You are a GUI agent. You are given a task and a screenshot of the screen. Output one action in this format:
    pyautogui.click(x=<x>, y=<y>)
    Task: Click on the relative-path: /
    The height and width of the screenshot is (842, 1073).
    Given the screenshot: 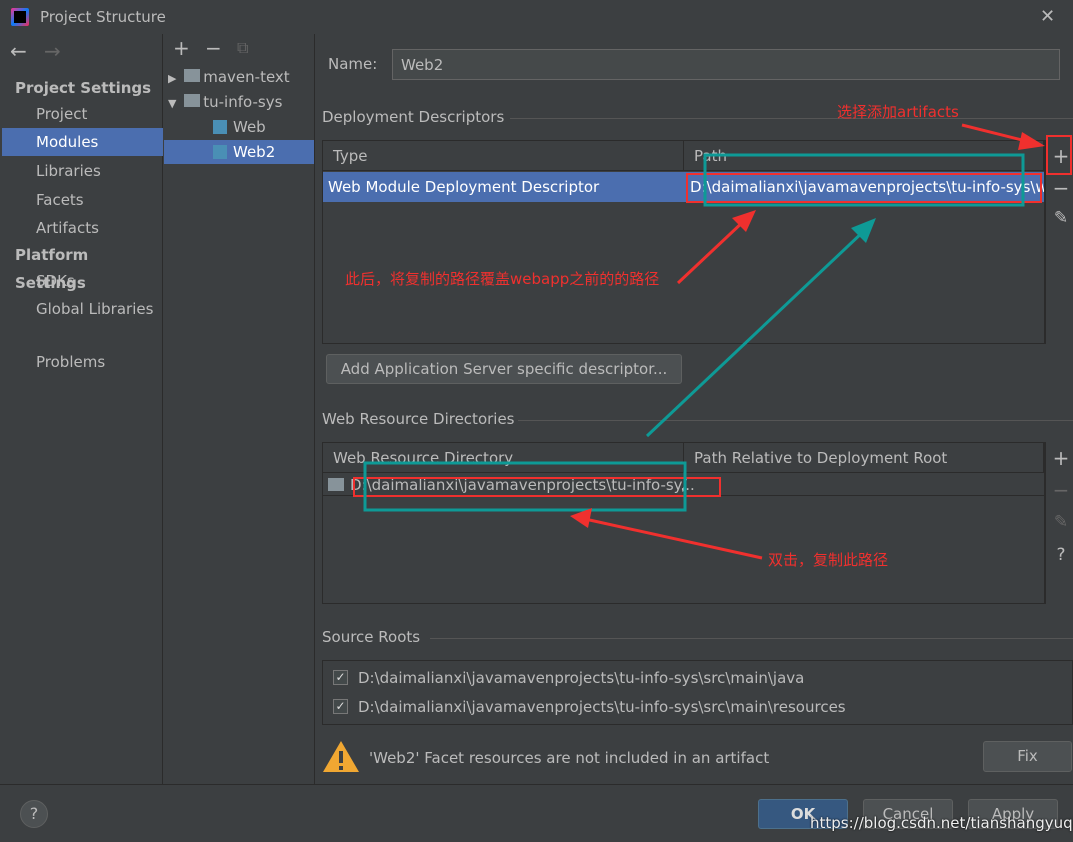 What is the action you would take?
    pyautogui.click(x=685, y=485)
    